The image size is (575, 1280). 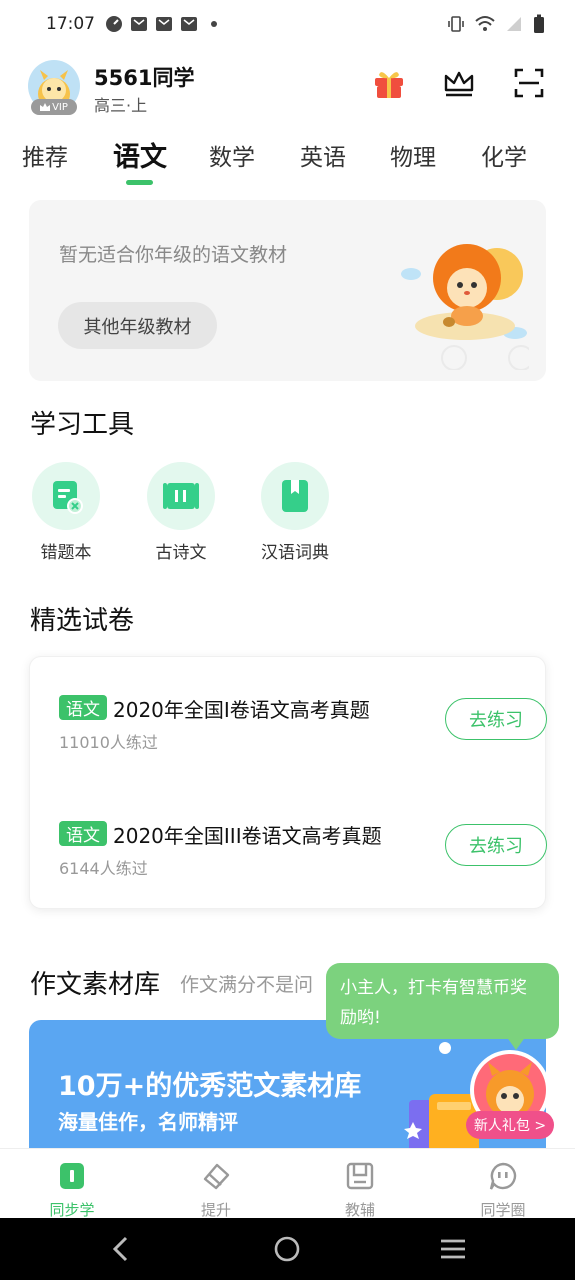 I want to click on tool-ancient-poetry: 古诗文, so click(x=181, y=512).